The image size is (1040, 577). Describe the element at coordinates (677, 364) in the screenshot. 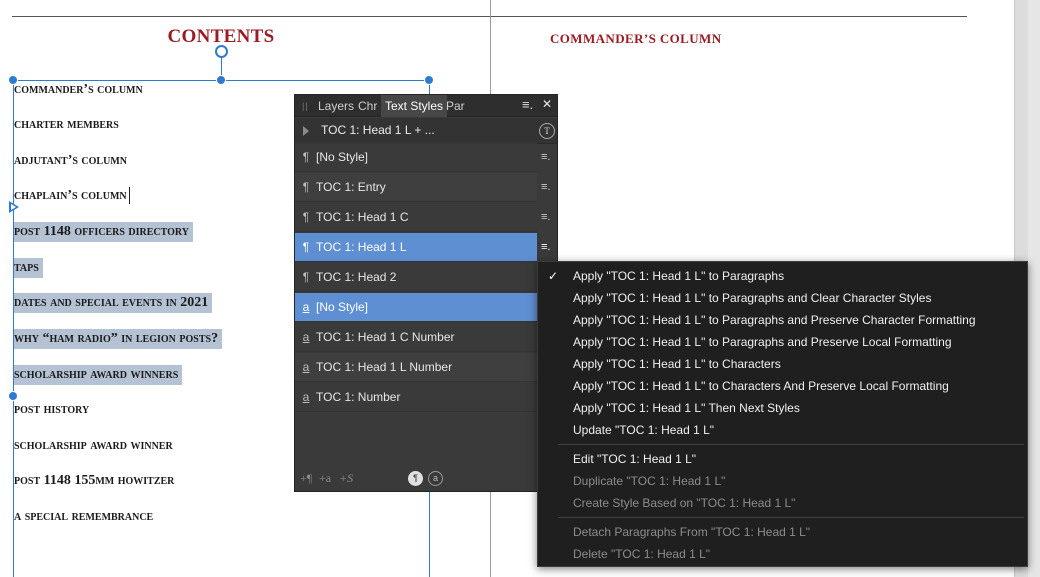

I see `menu-item-label: Apply "TOC 1: Head 1 L" to Characters` at that location.